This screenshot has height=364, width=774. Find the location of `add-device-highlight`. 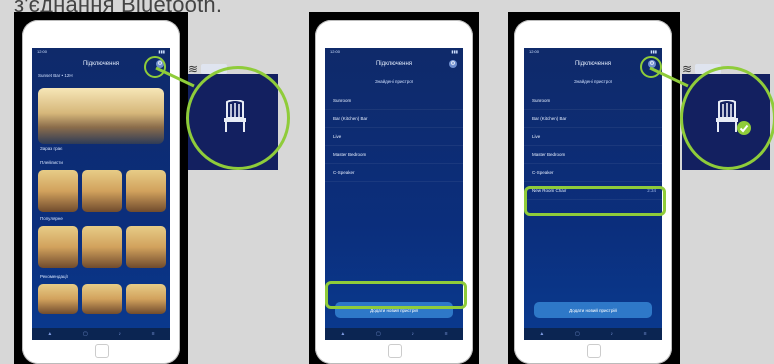

add-device-highlight is located at coordinates (396, 295).